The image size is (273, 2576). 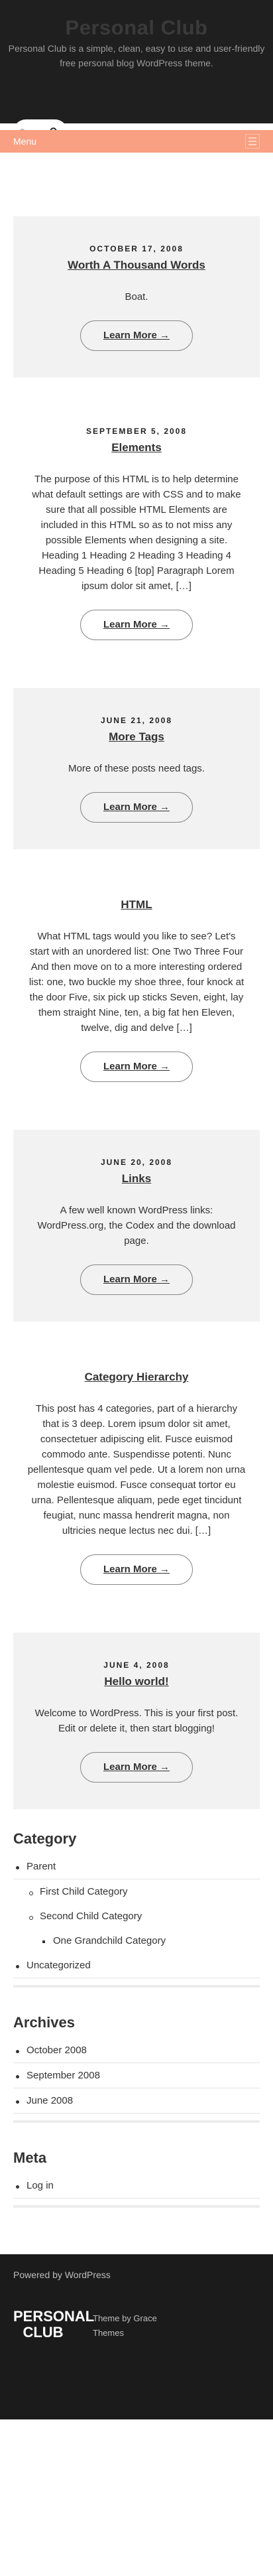 I want to click on menu-bar: Menu, so click(x=136, y=142).